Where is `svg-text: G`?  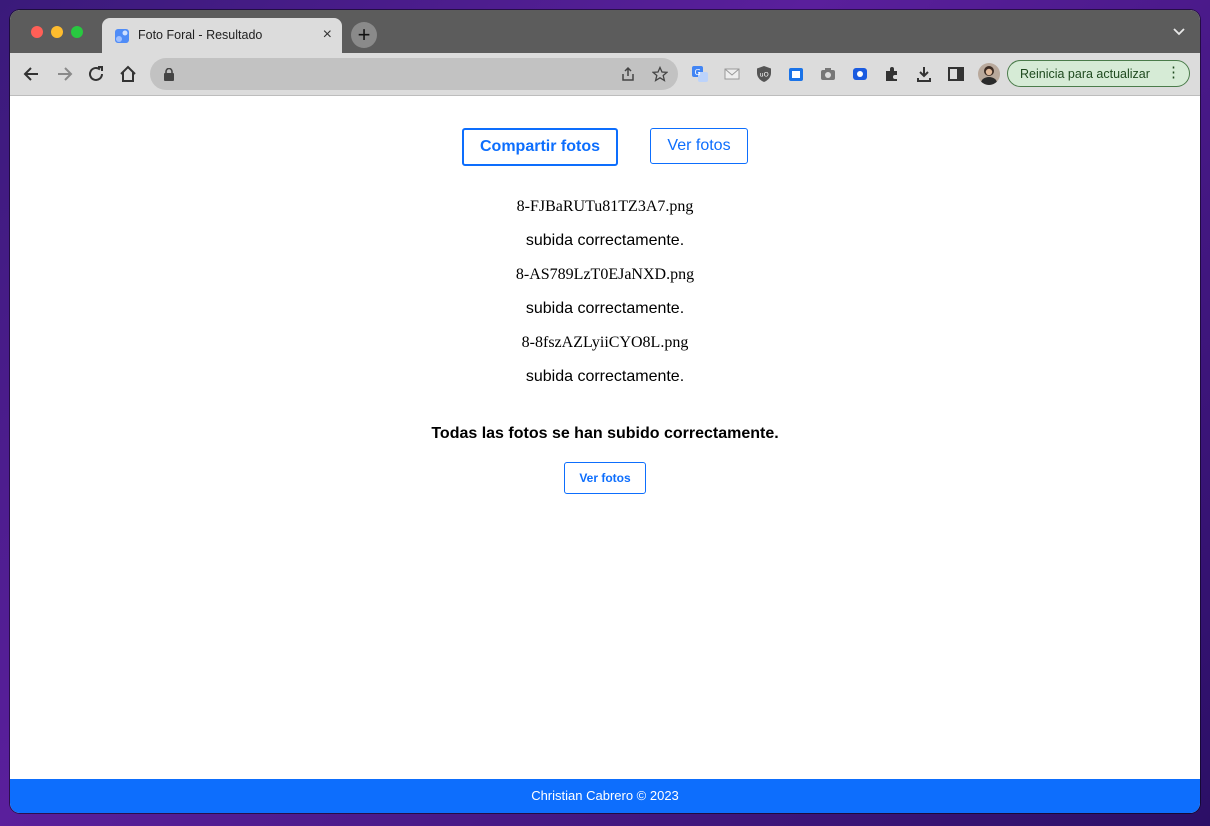 svg-text: G is located at coordinates (698, 72).